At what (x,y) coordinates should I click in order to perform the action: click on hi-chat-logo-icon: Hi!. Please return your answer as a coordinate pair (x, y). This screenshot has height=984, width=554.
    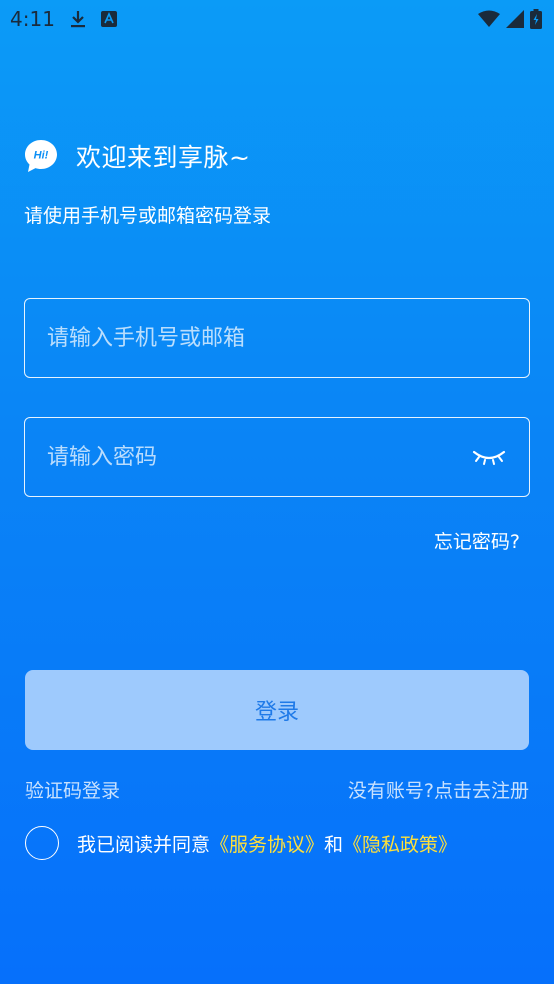
    Looking at the image, I should click on (41, 156).